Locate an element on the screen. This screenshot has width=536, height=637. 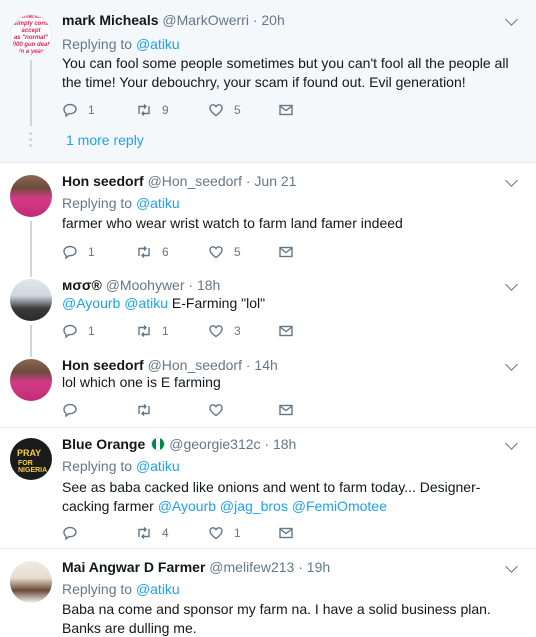
mention-link: @jag_bros is located at coordinates (254, 506).